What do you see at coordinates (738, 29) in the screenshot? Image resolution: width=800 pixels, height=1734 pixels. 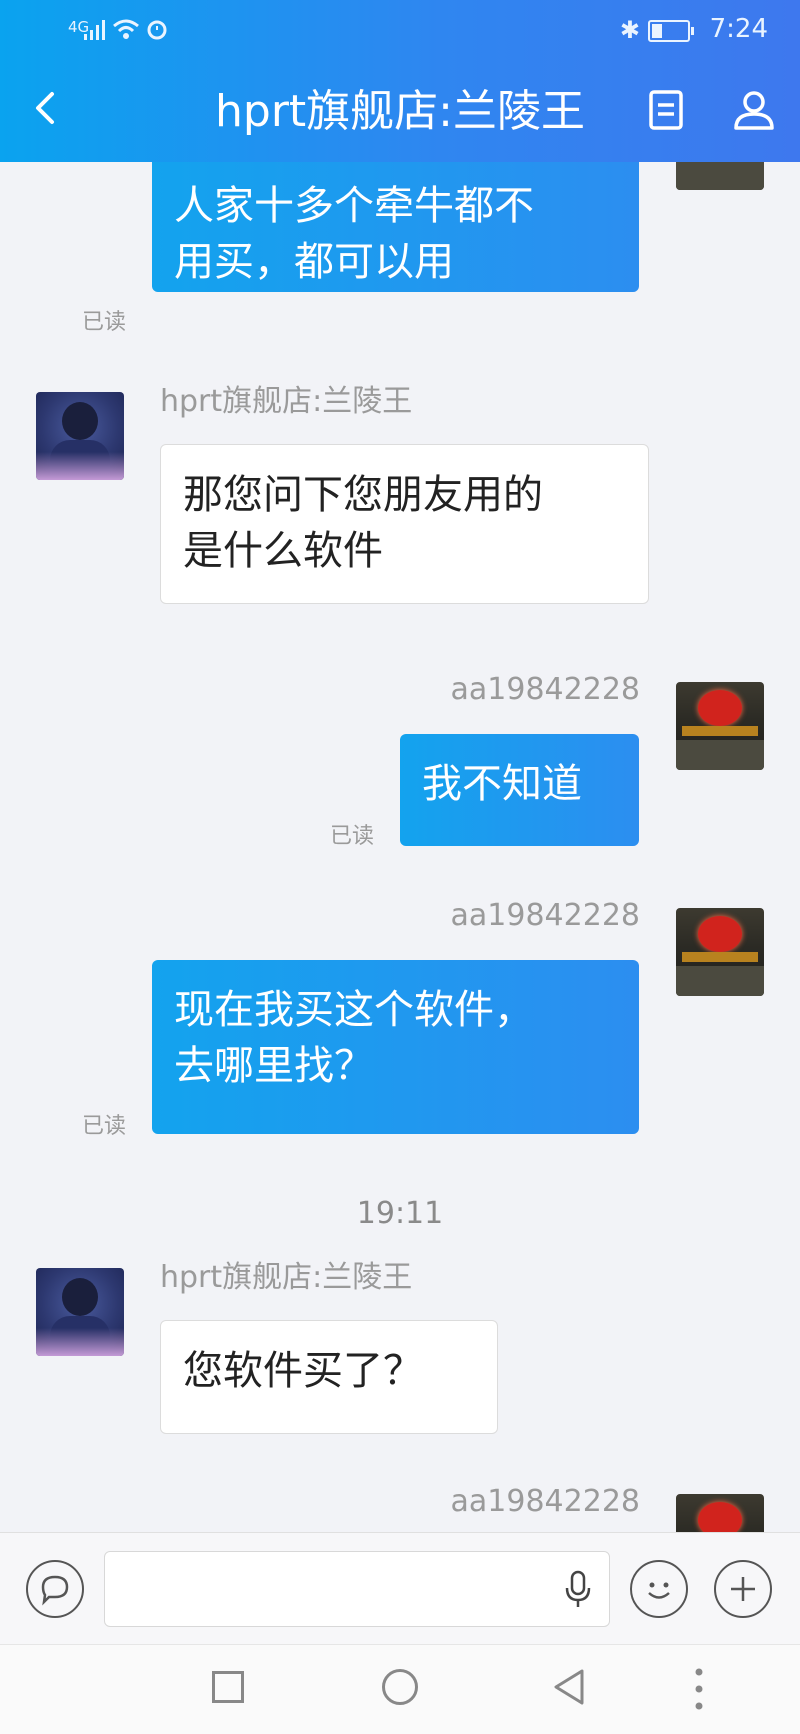 I see `status-time: 7:24` at bounding box center [738, 29].